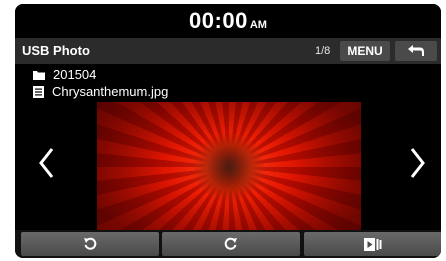 This screenshot has height=261, width=446. Describe the element at coordinates (110, 91) in the screenshot. I see `file-name: Chrysanthemum.jpg` at that location.